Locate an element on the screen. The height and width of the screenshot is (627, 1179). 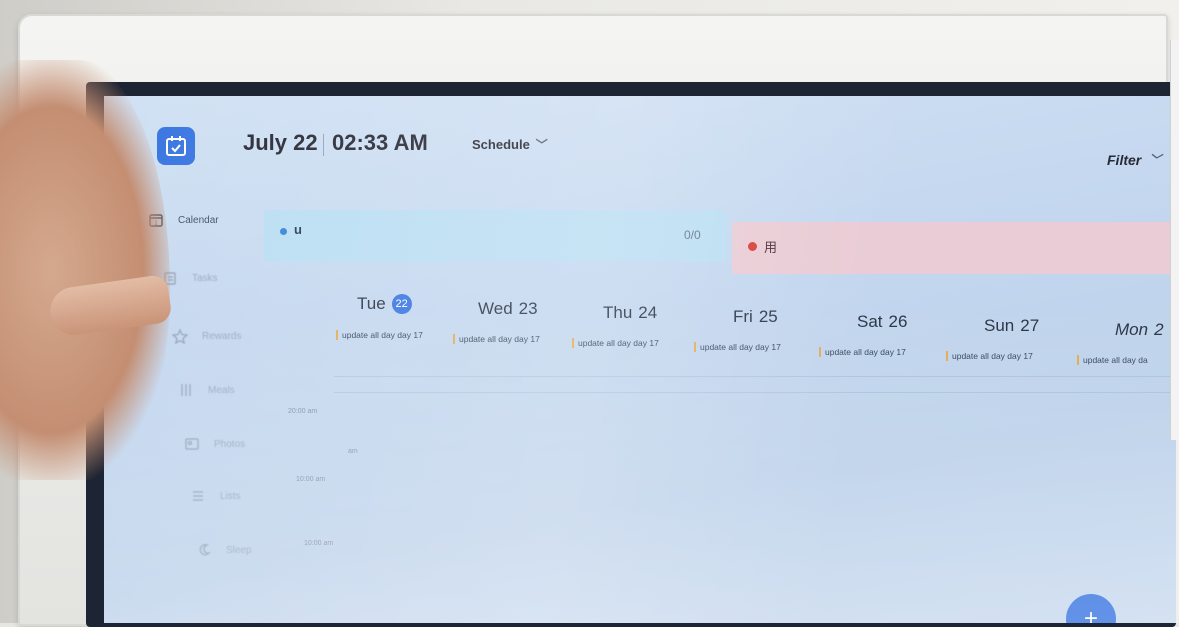
filter-label: Filter is located at coordinates (1124, 159).